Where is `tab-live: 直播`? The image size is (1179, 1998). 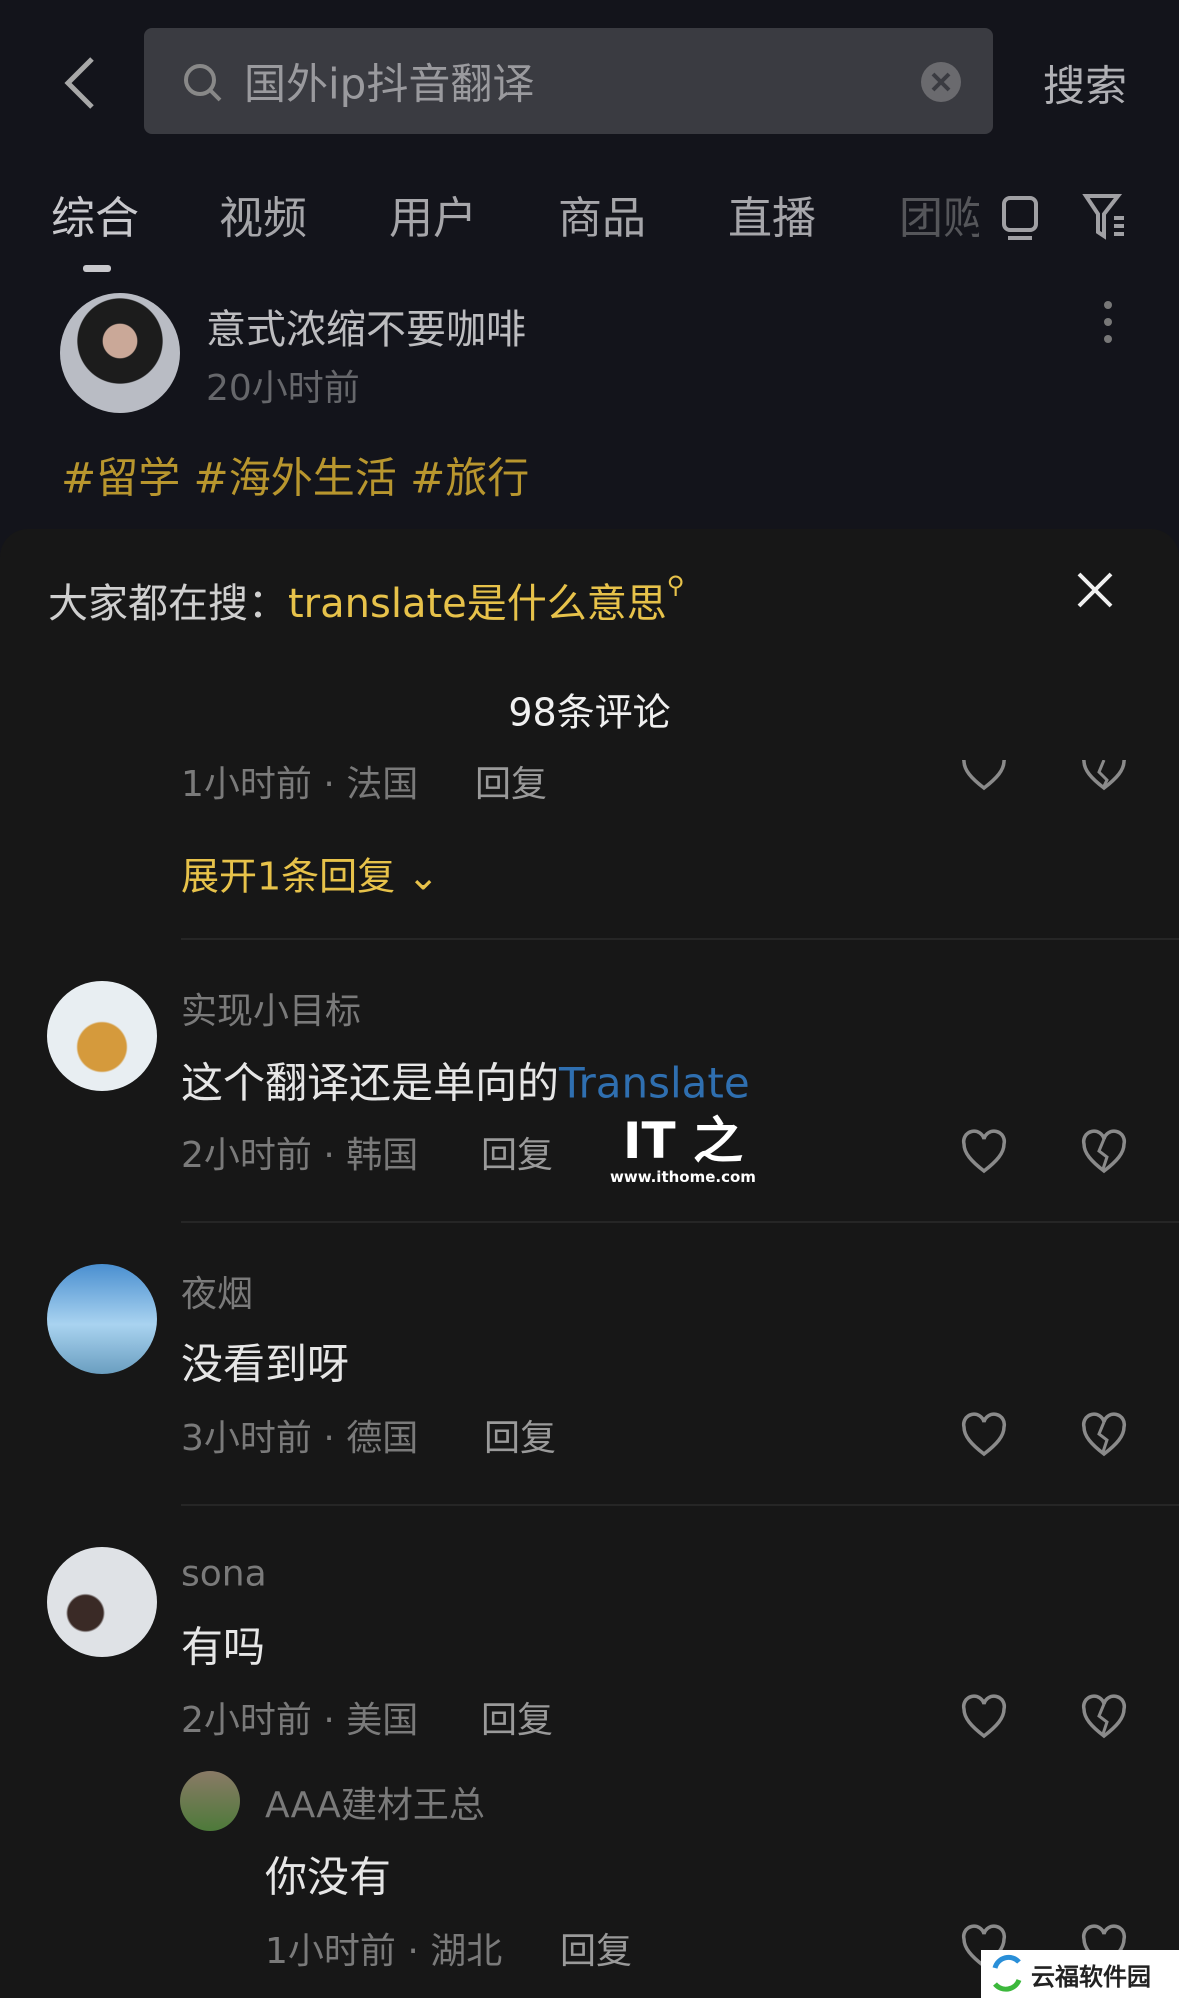 tab-live: 直播 is located at coordinates (772, 214).